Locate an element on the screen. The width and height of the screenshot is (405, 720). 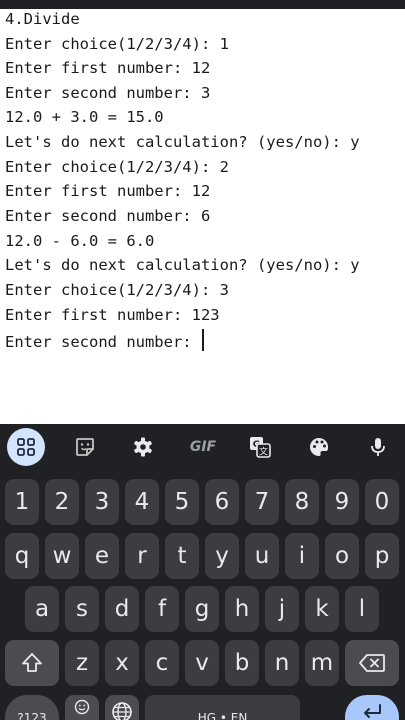
emoji-key is located at coordinates (82, 707).